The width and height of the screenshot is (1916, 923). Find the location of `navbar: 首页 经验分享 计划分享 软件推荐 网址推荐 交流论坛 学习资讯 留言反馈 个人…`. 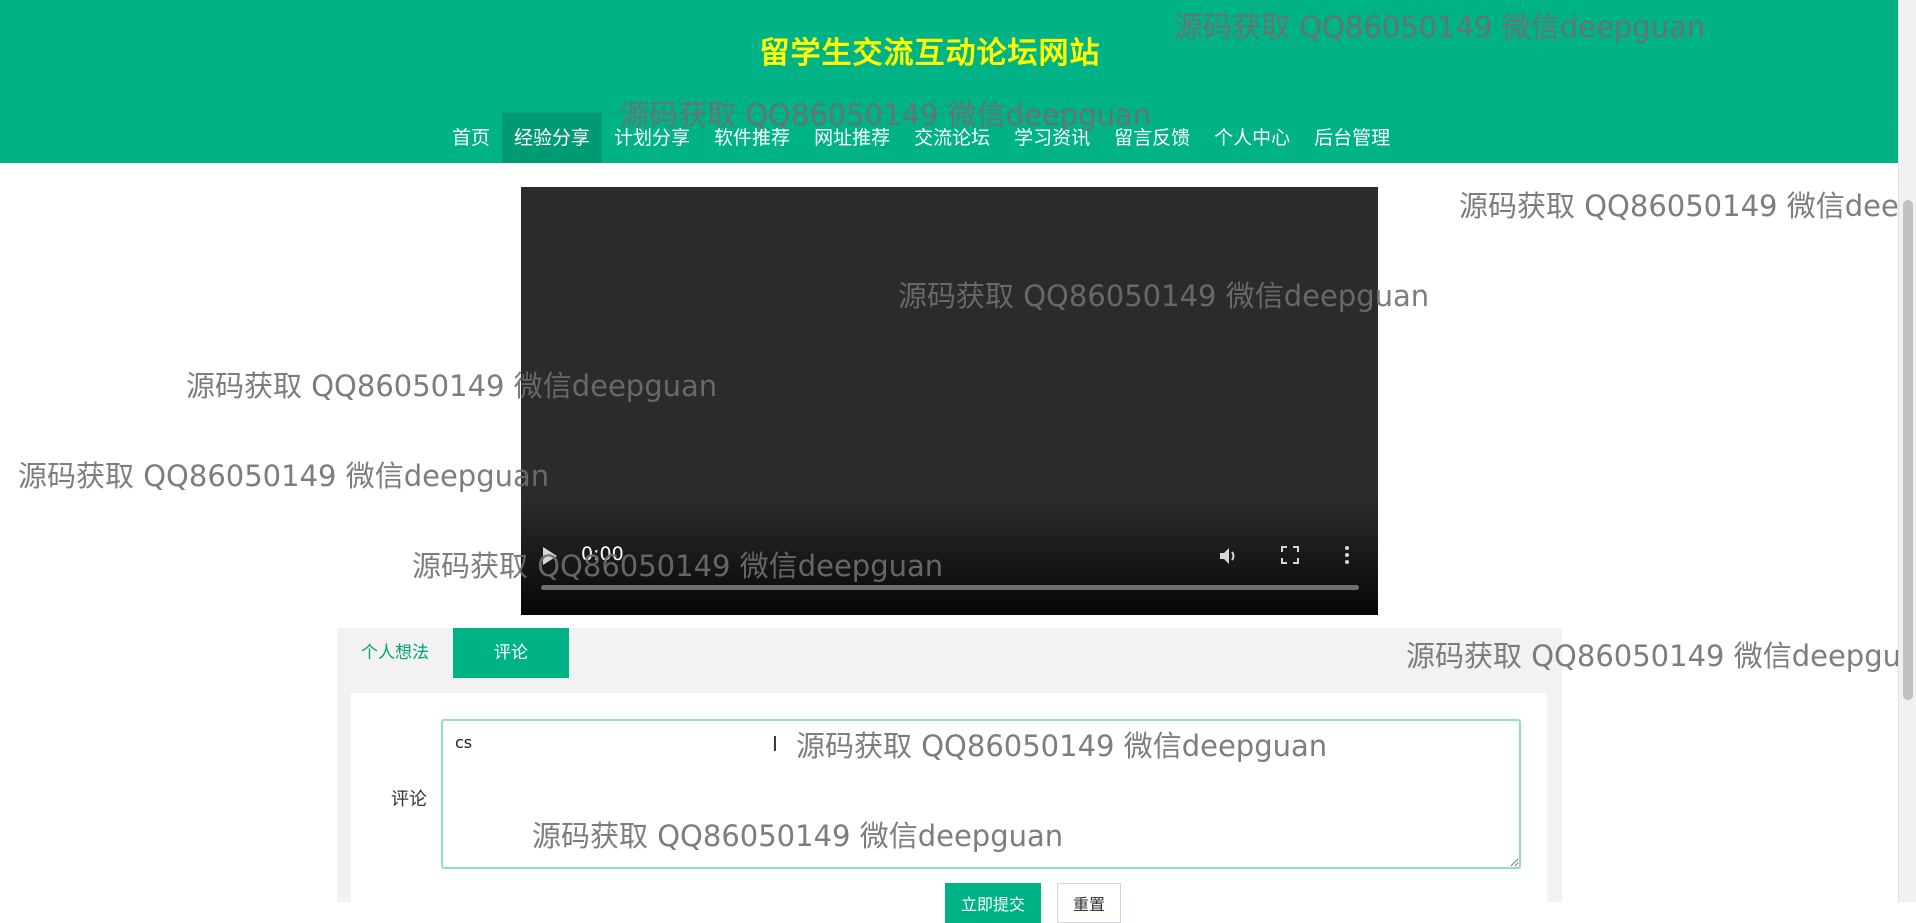

navbar: 首页 经验分享 计划分享 软件推荐 网址推荐 交流论坛 学习资讯 留言反馈 个人… is located at coordinates (949, 137).